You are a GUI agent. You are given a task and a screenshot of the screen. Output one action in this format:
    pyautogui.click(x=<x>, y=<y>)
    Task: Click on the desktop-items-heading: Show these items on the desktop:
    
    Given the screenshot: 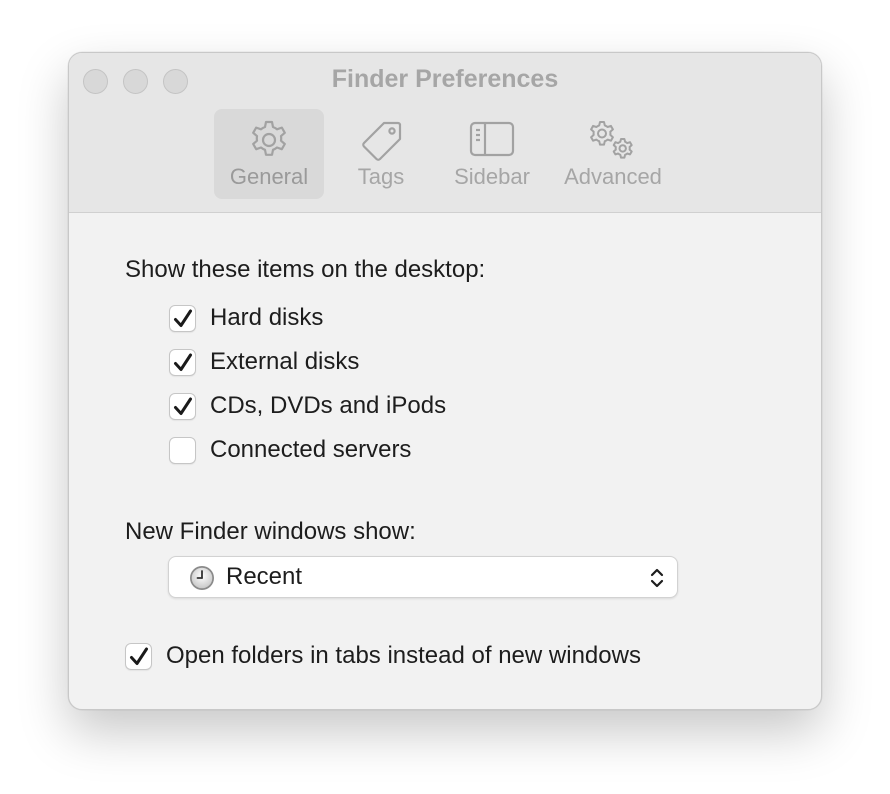 What is the action you would take?
    pyautogui.click(x=305, y=269)
    